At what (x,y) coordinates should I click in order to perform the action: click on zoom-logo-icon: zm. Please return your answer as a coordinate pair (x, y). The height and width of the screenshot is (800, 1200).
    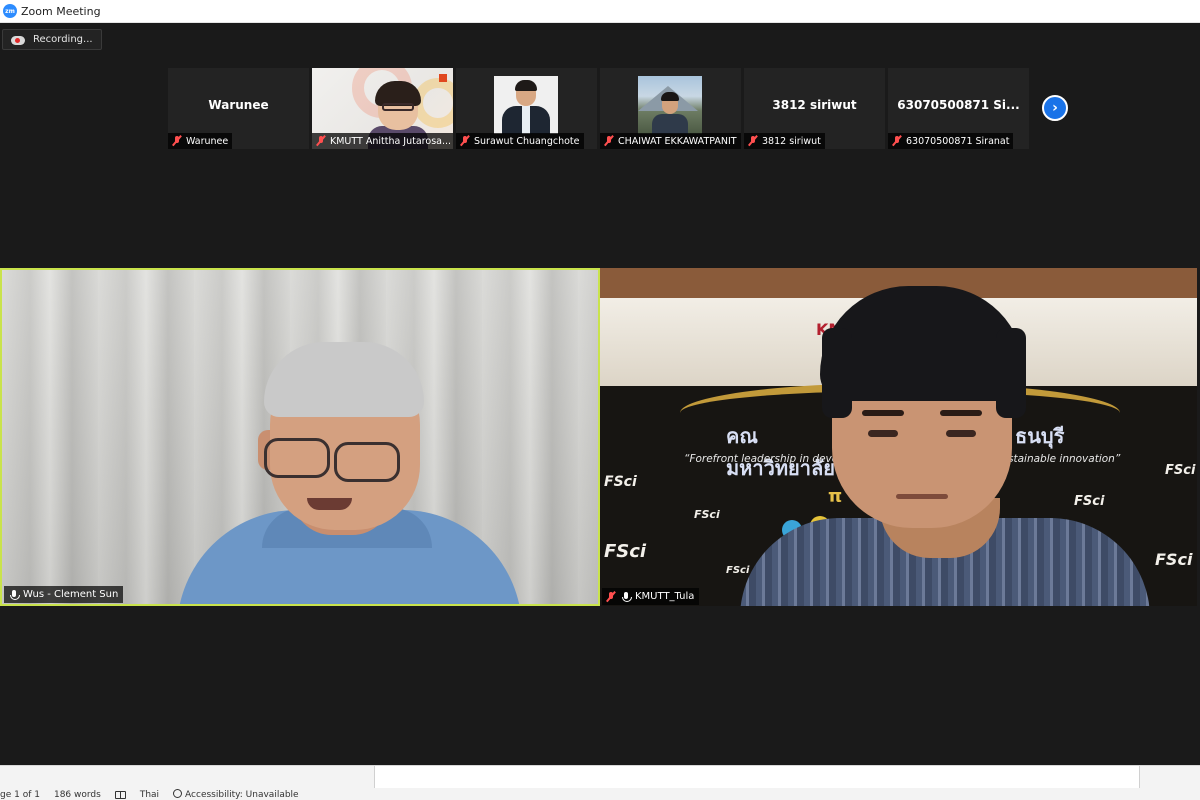
    Looking at the image, I should click on (10, 11).